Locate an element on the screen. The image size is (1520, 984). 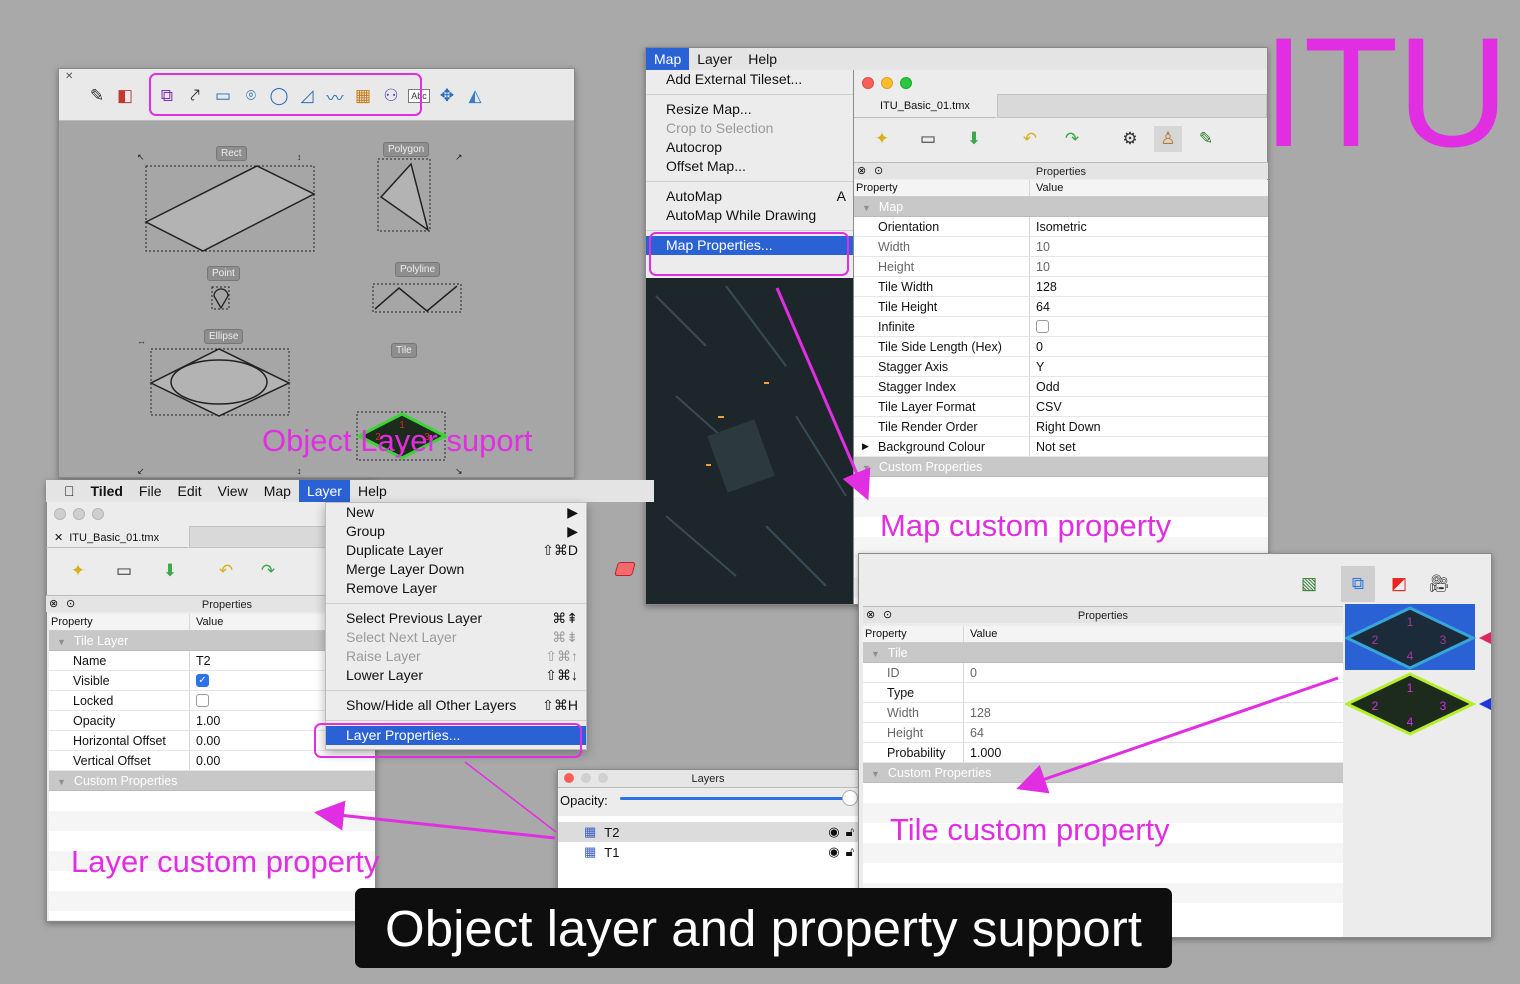
property-value-cell: Odd is located at coordinates (1044, 386).